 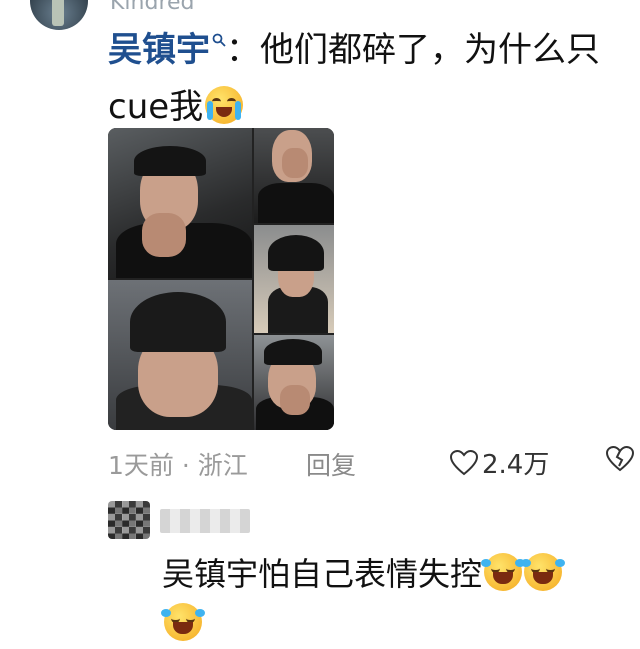 What do you see at coordinates (516, 465) in the screenshot?
I see `like-count: 2.4万` at bounding box center [516, 465].